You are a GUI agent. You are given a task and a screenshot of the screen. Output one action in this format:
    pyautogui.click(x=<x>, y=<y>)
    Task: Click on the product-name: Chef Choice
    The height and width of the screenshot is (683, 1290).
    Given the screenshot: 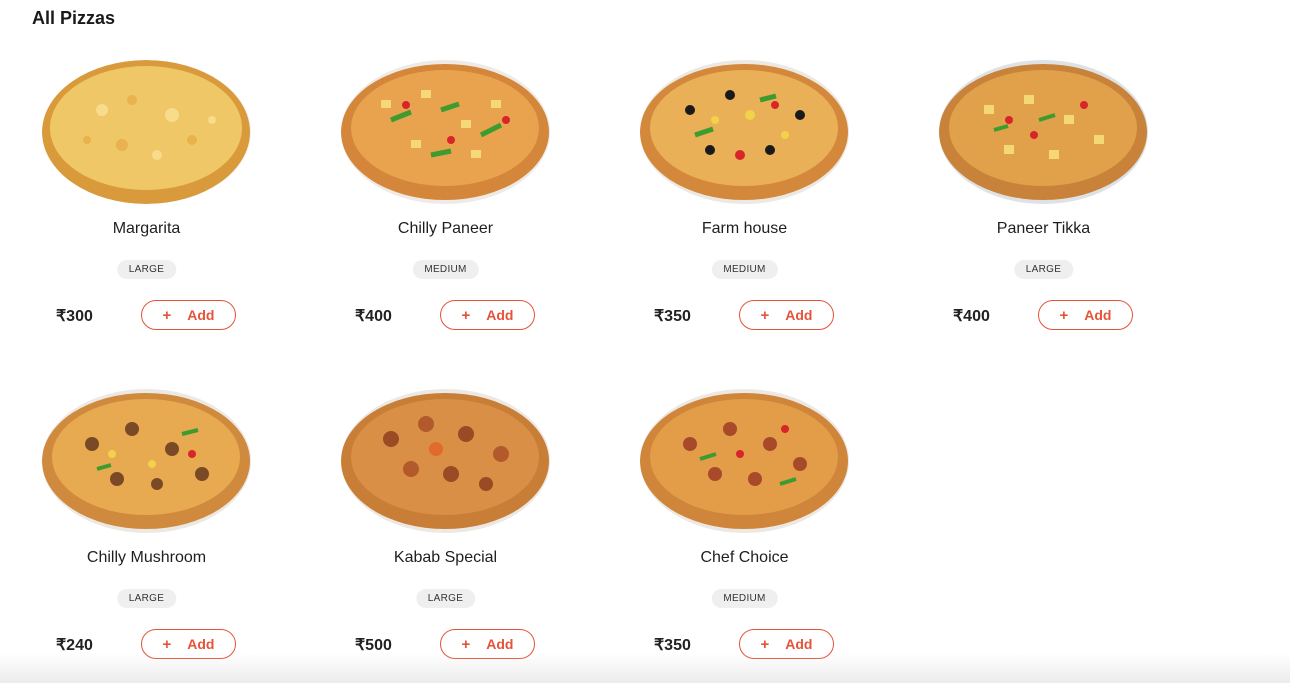 What is the action you would take?
    pyautogui.click(x=744, y=557)
    